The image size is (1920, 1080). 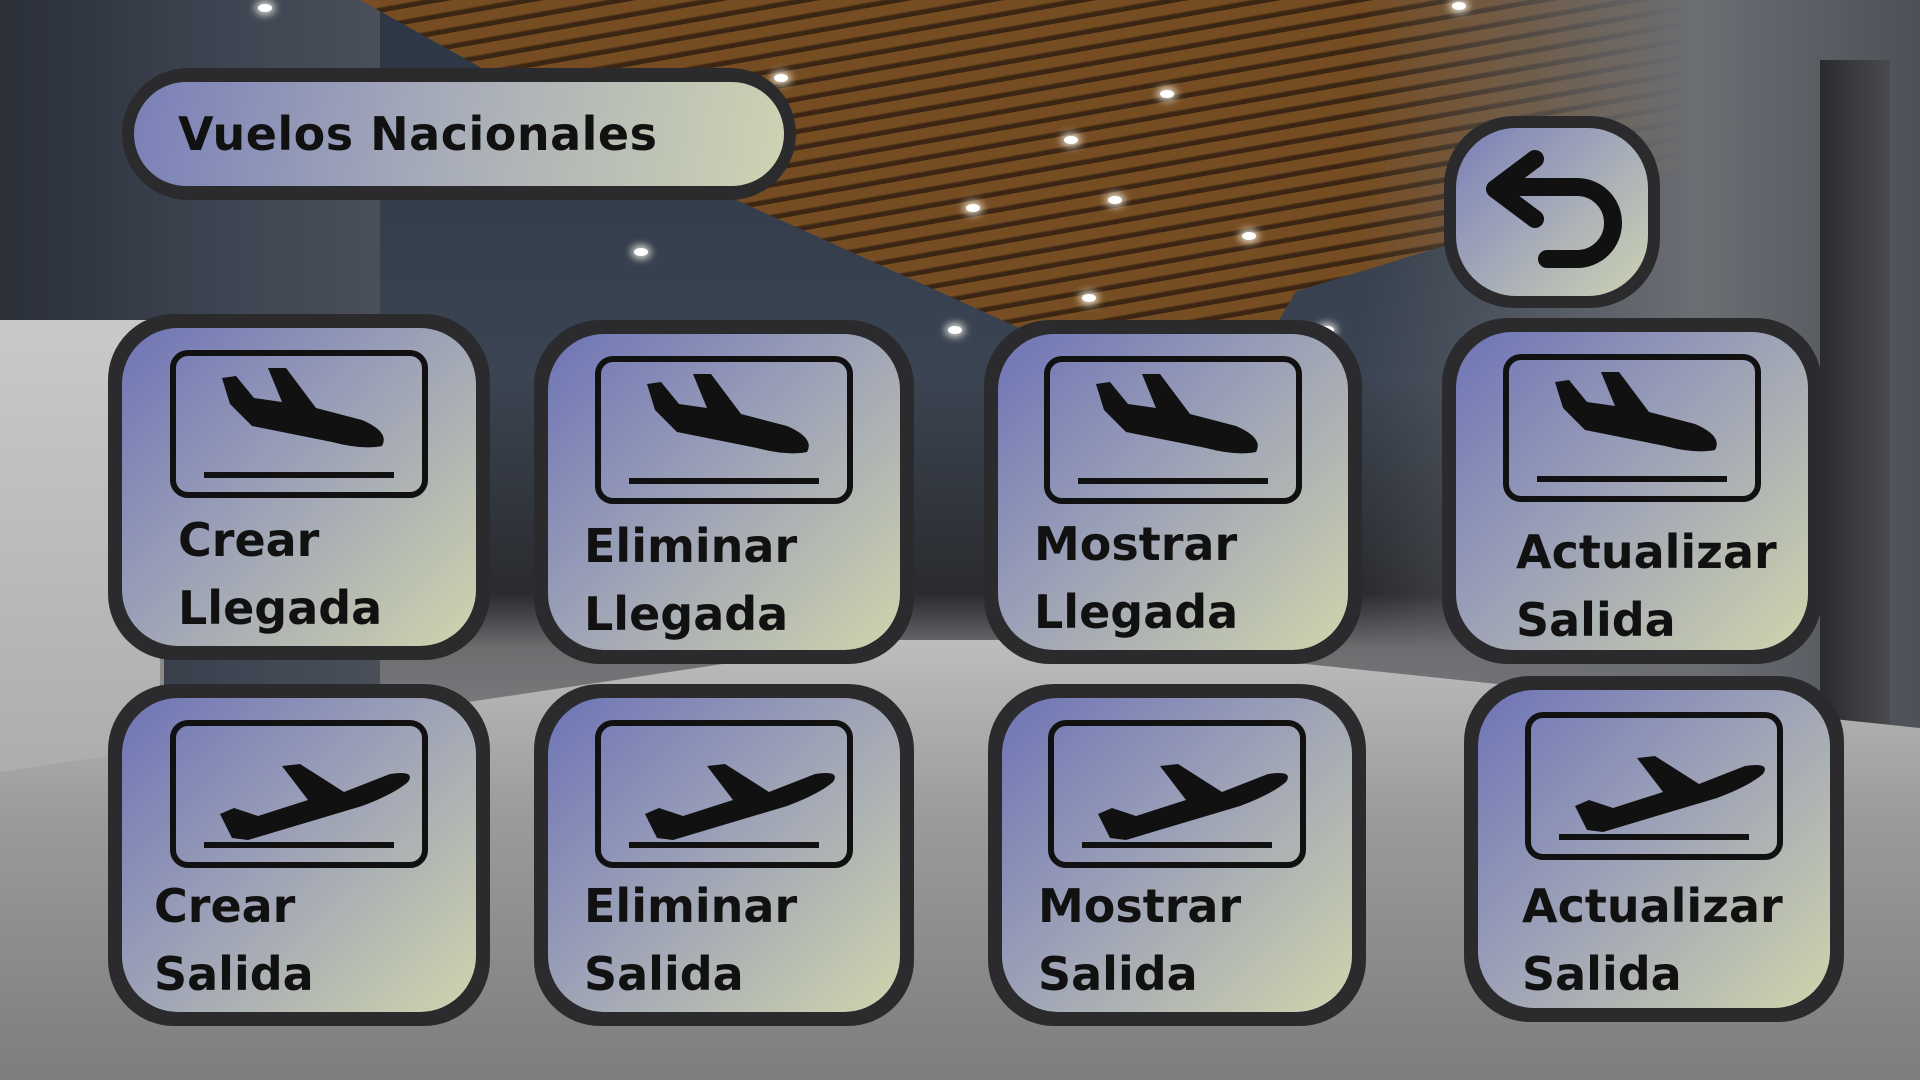 I want to click on tile-crear-salida: Crear Salida, so click(x=299, y=855).